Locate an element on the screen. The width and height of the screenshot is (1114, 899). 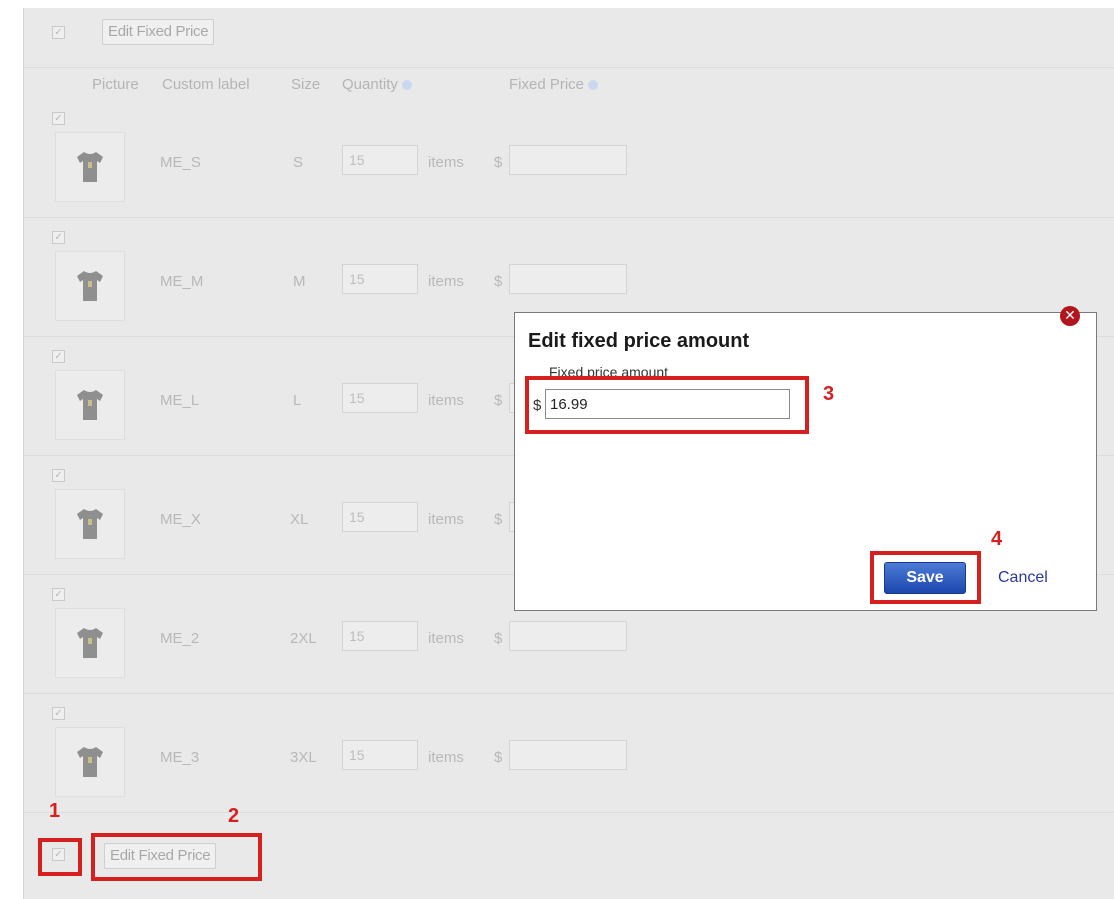
row-custom-label: ME_S is located at coordinates (180, 162).